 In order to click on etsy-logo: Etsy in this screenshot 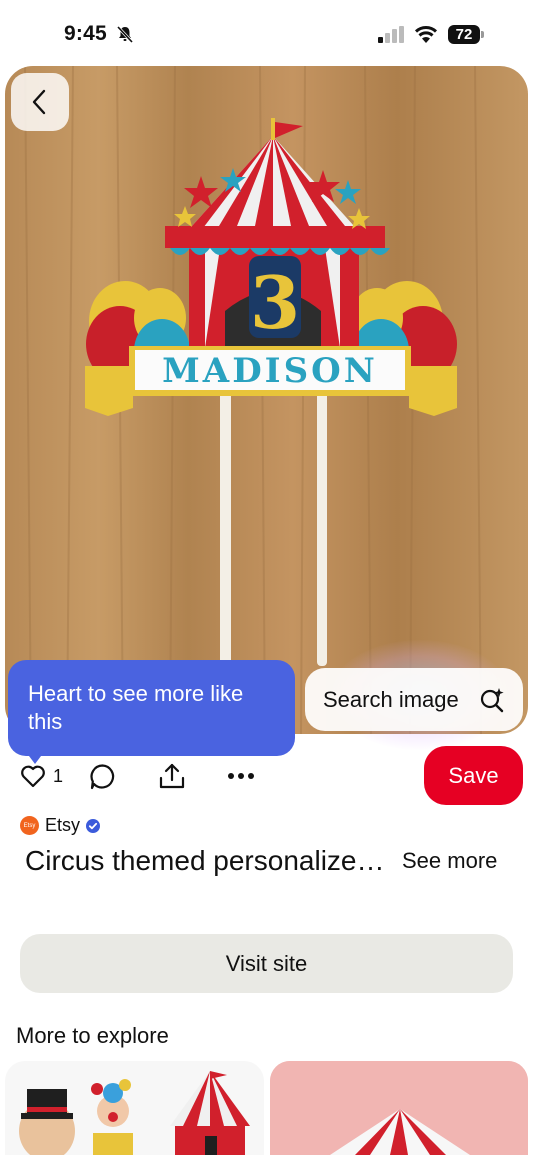, I will do `click(29, 825)`.